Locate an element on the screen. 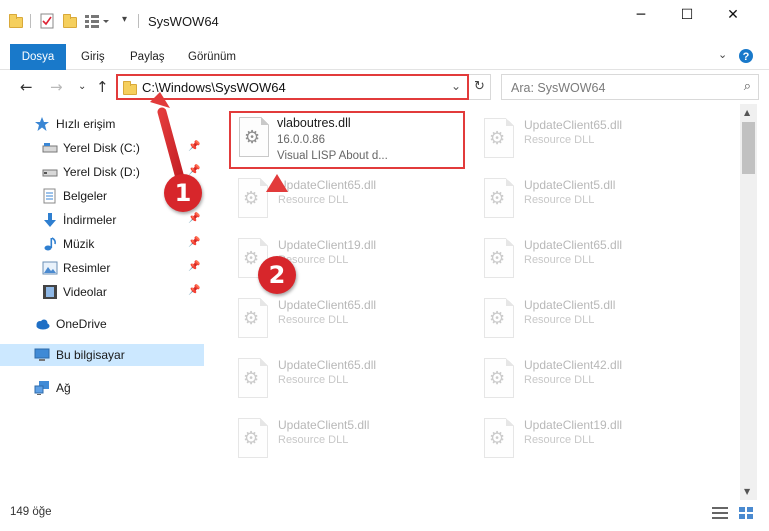 The image size is (769, 531). forward-button: → is located at coordinates (56, 87).